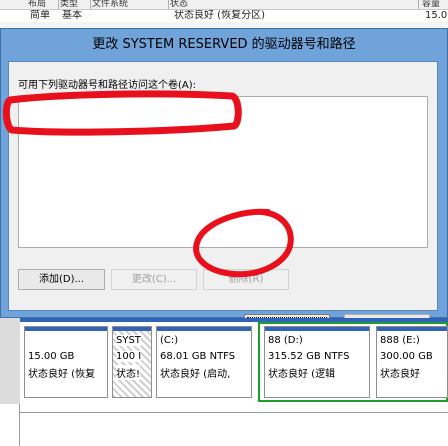  What do you see at coordinates (62, 374) in the screenshot?
I see `partition-status: 状态良好 (恢复` at bounding box center [62, 374].